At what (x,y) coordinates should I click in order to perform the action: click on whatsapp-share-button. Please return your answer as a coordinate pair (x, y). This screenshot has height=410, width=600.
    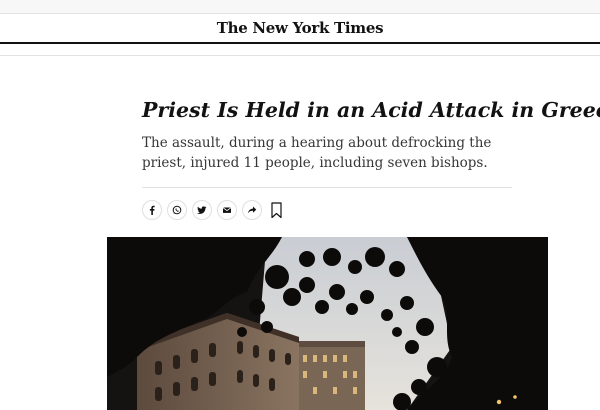
    Looking at the image, I should click on (177, 210).